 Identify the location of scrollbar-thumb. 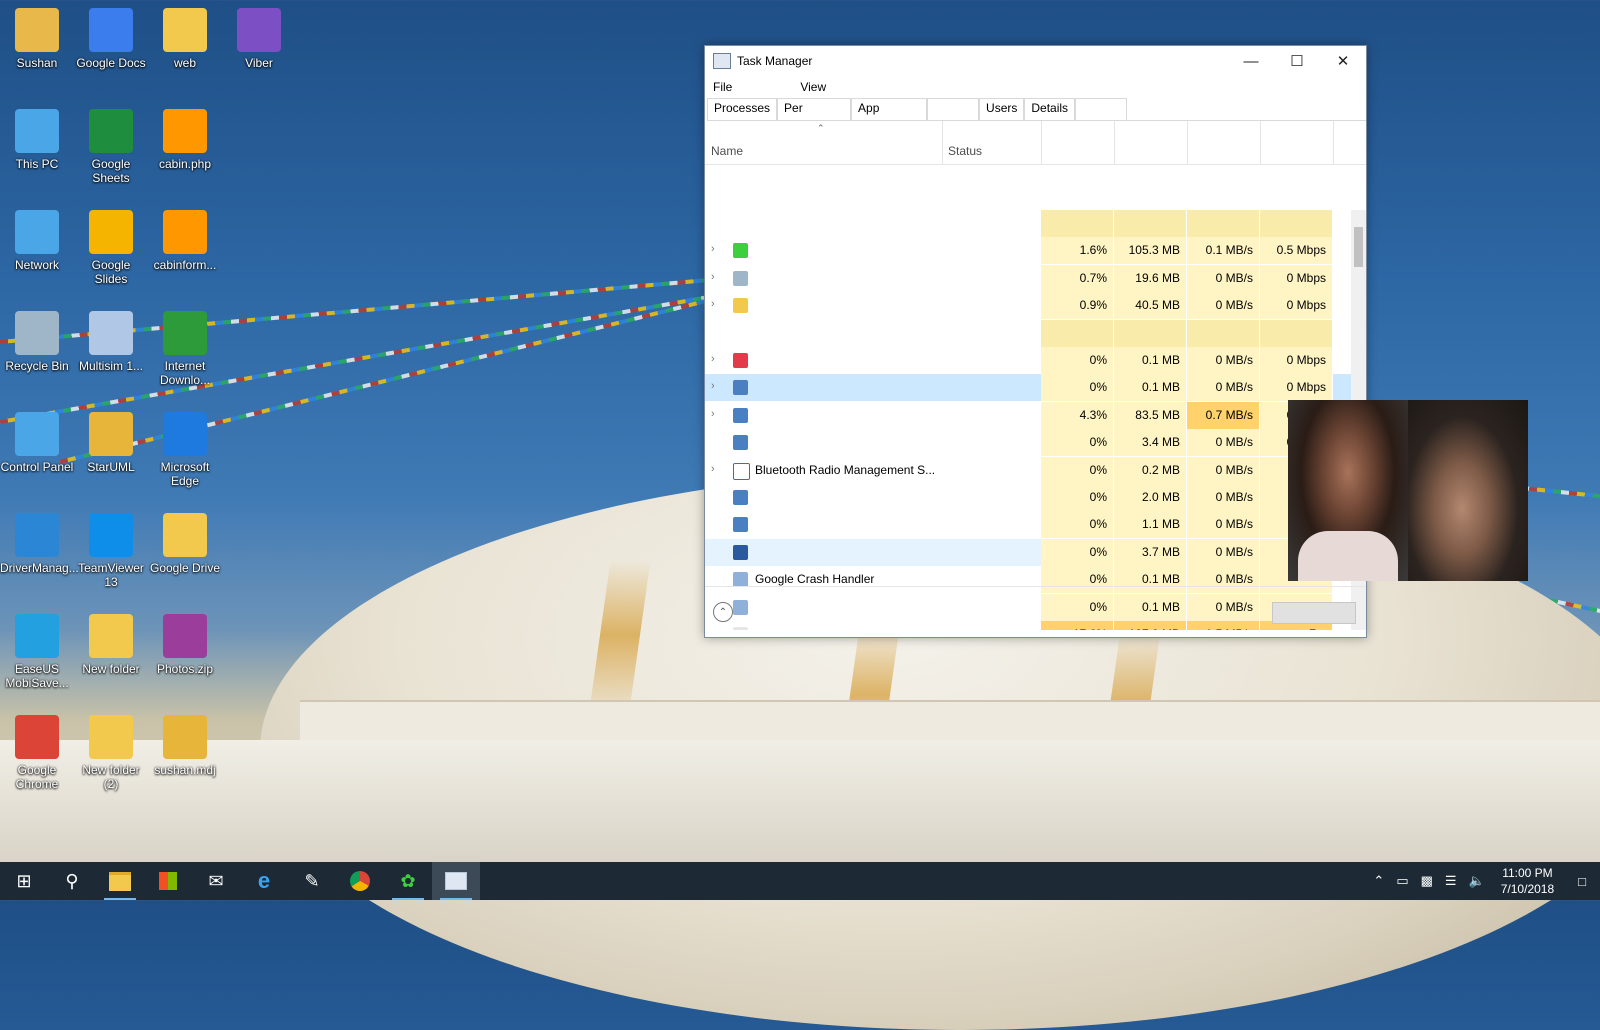
(1358, 247).